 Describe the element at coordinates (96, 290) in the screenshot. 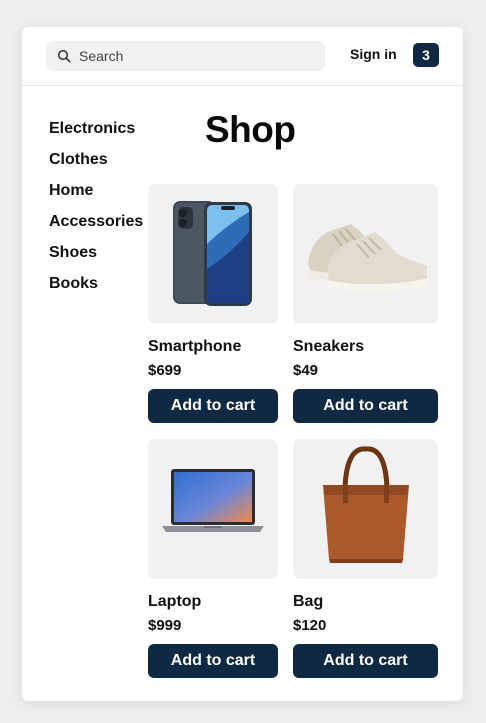

I see `sidebar-item-books: Books` at that location.